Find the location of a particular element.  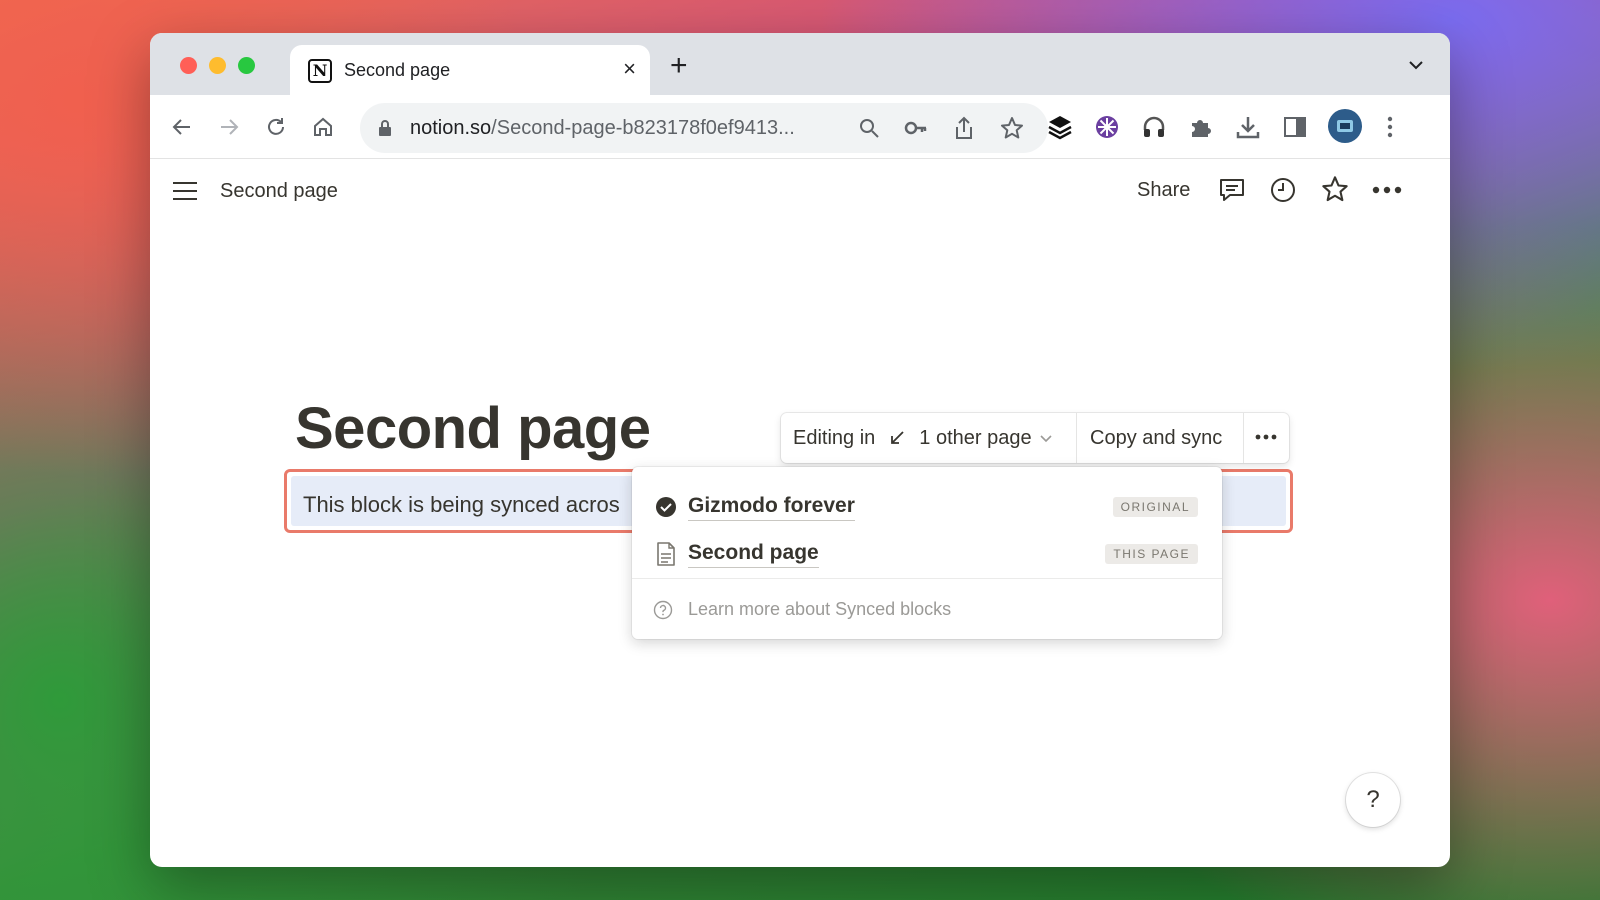

tab-bar: N Second page × + is located at coordinates (800, 65).